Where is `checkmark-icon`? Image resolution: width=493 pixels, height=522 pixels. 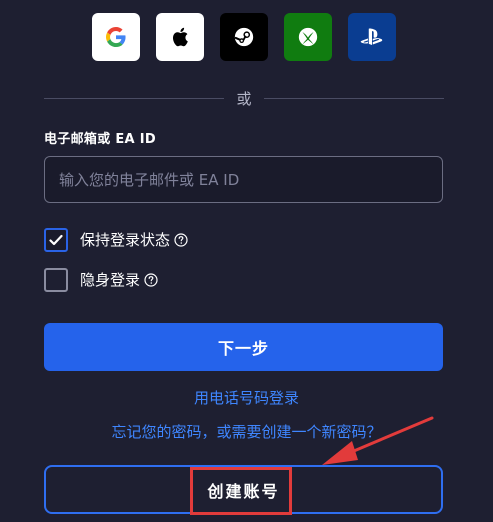 checkmark-icon is located at coordinates (56, 240).